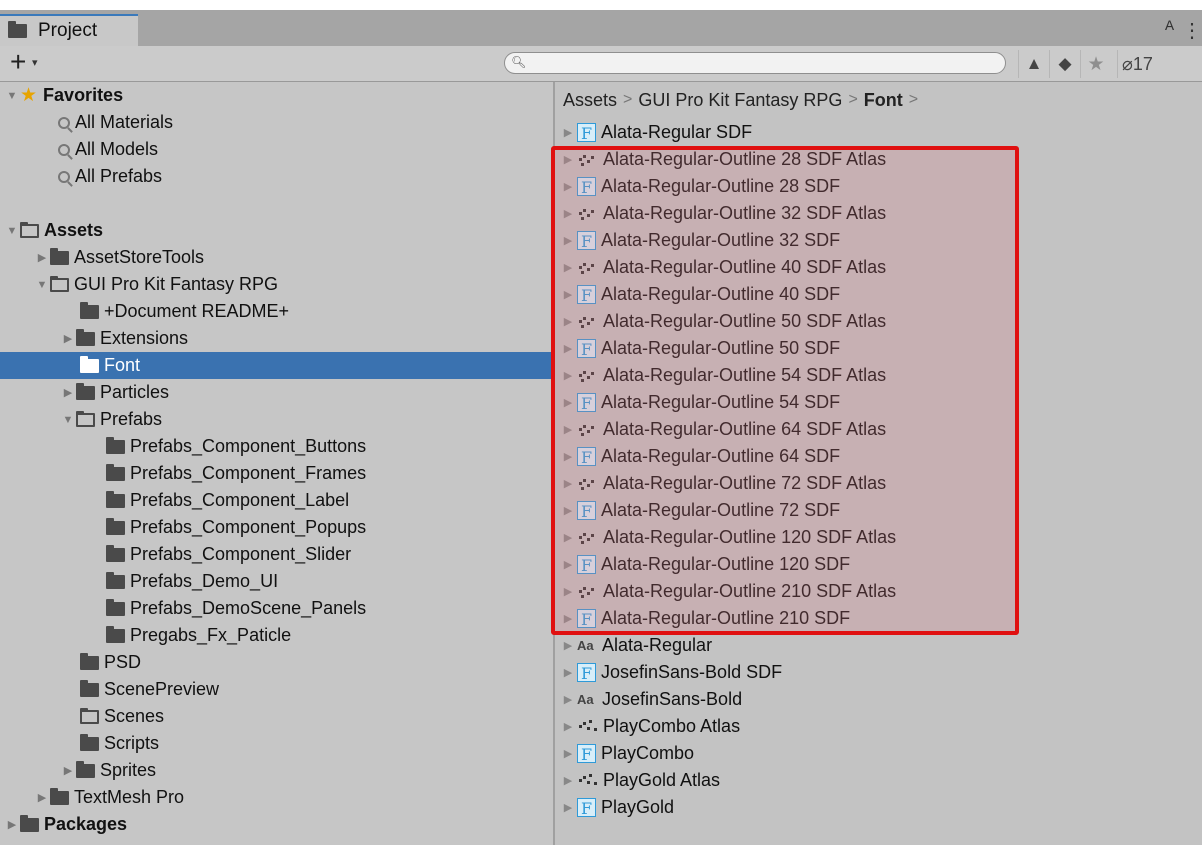  What do you see at coordinates (878, 564) in the screenshot?
I see `file-item: ▶ F Alata-Regular-Outline 120 SDF` at bounding box center [878, 564].